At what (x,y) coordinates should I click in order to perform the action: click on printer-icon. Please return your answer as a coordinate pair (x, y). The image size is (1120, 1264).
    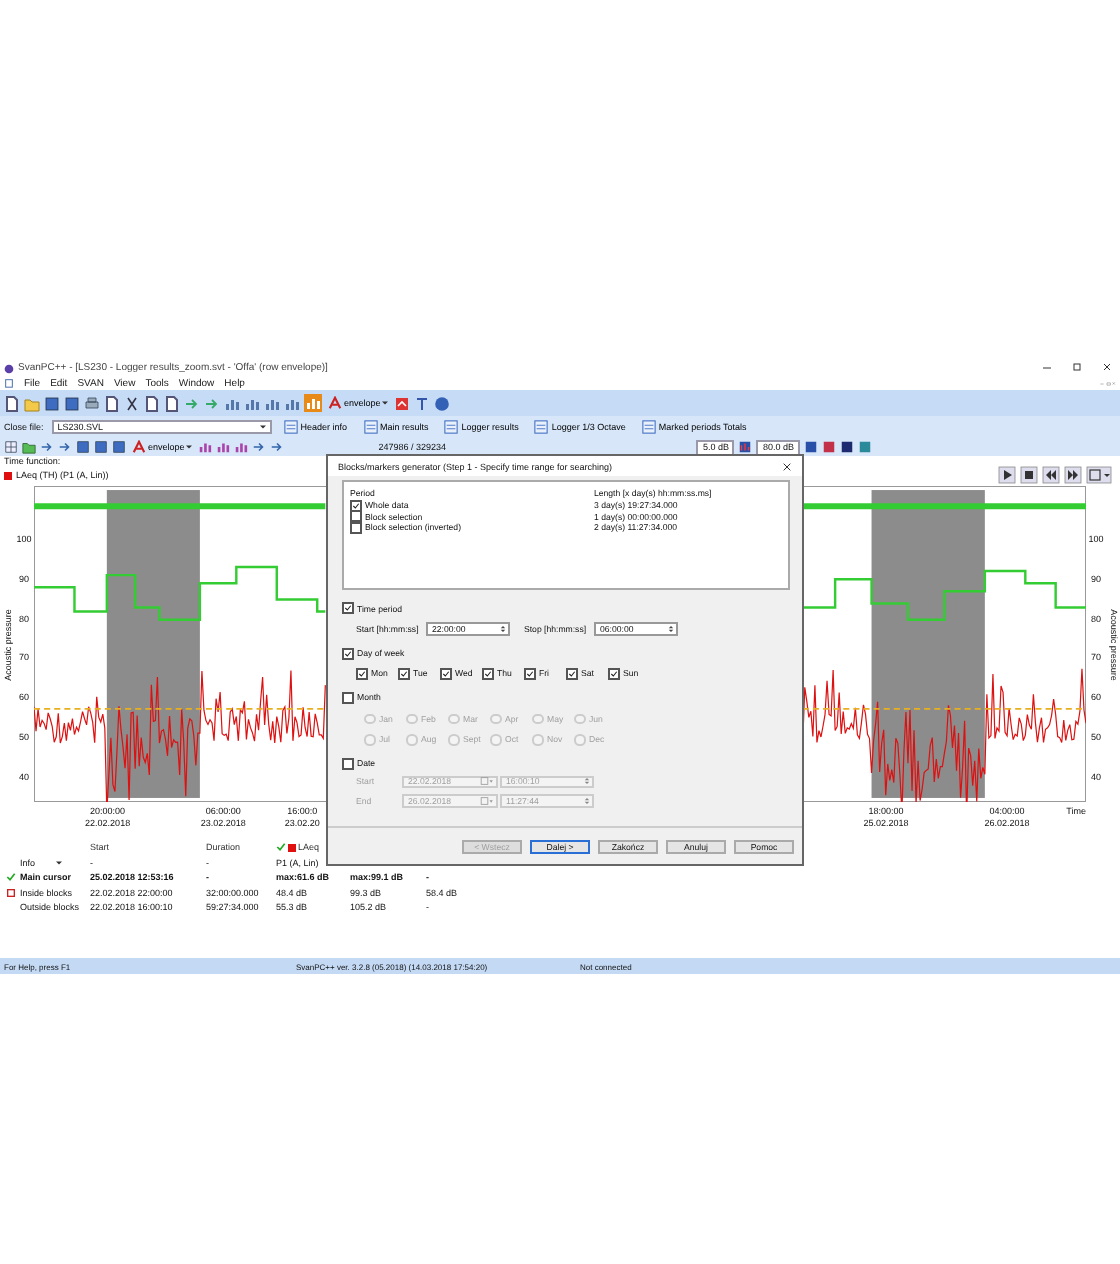
    Looking at the image, I should click on (92, 403).